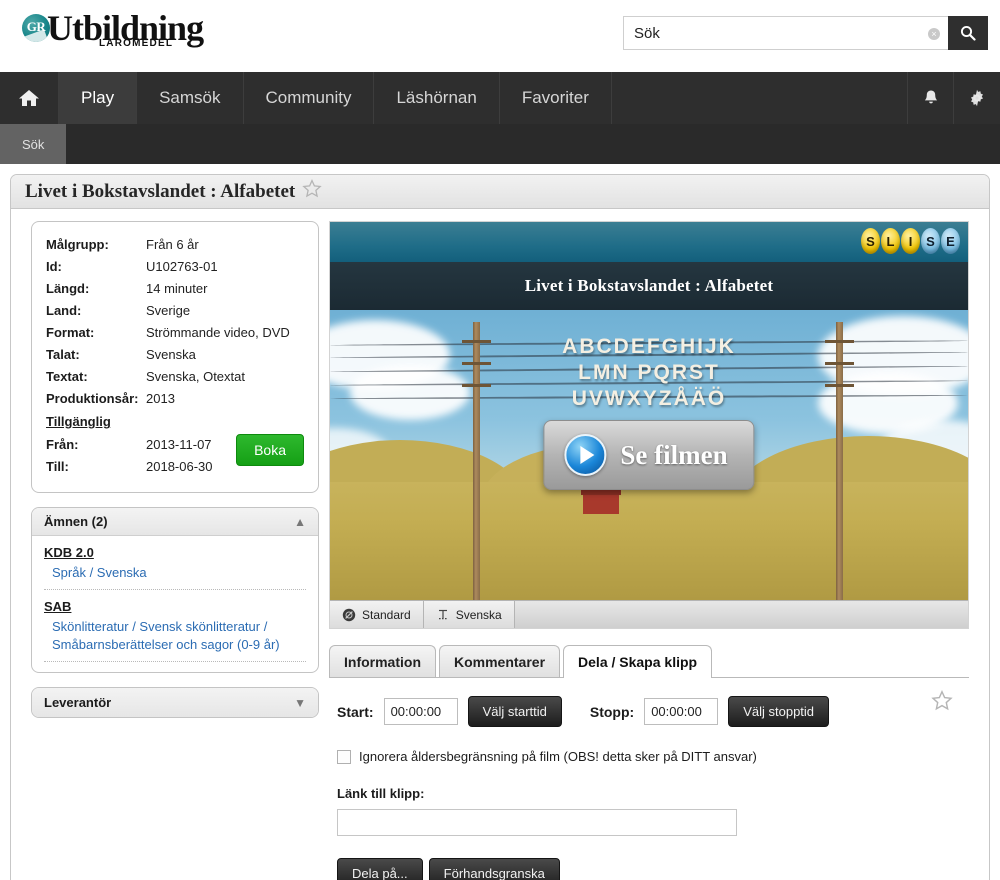 This screenshot has height=880, width=1000. I want to click on meta-value: 2018-06-30, so click(179, 466).